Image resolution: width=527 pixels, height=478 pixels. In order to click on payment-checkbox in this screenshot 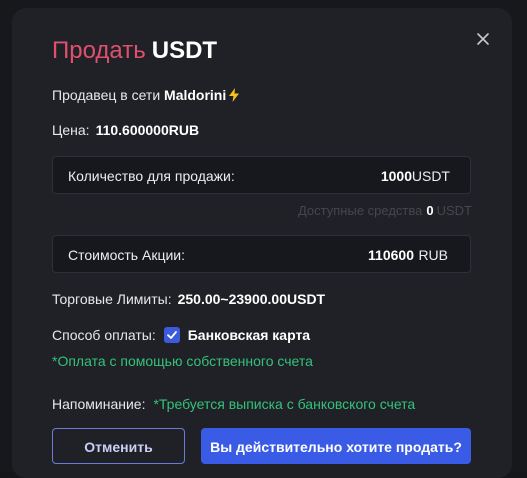, I will do `click(171, 335)`.